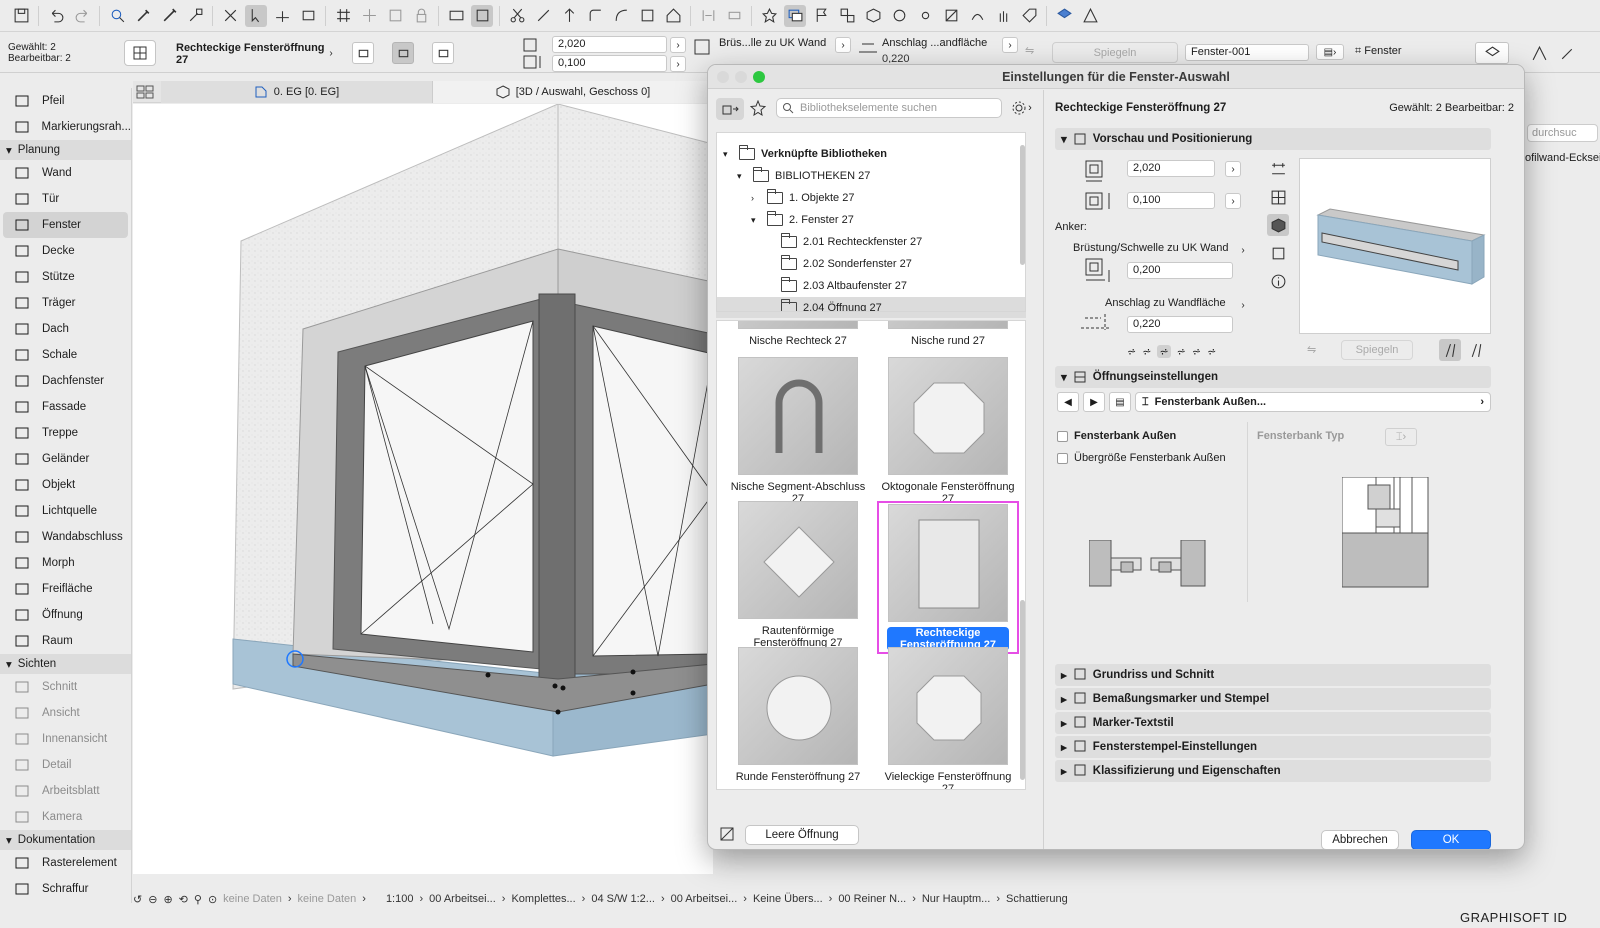 The height and width of the screenshot is (928, 1600). What do you see at coordinates (871, 220) in the screenshot?
I see `tree-item: ▾ 2. Fenster 27` at bounding box center [871, 220].